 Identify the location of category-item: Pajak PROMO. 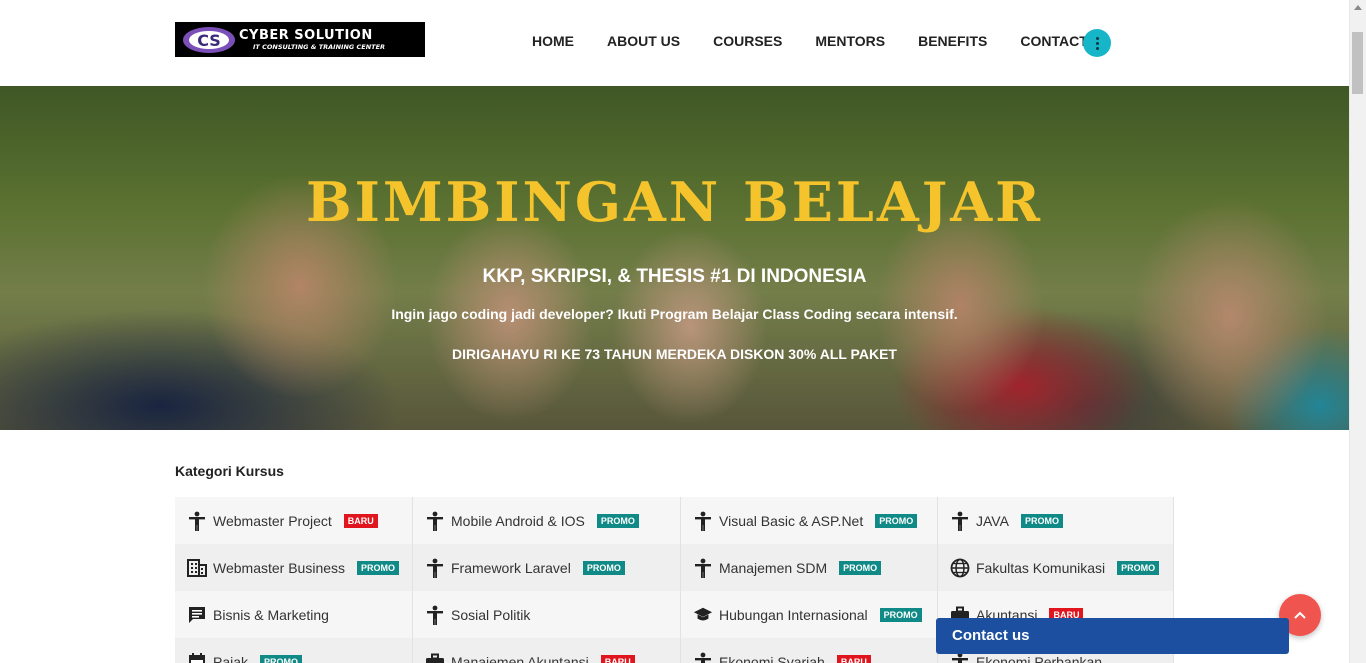
(294, 650).